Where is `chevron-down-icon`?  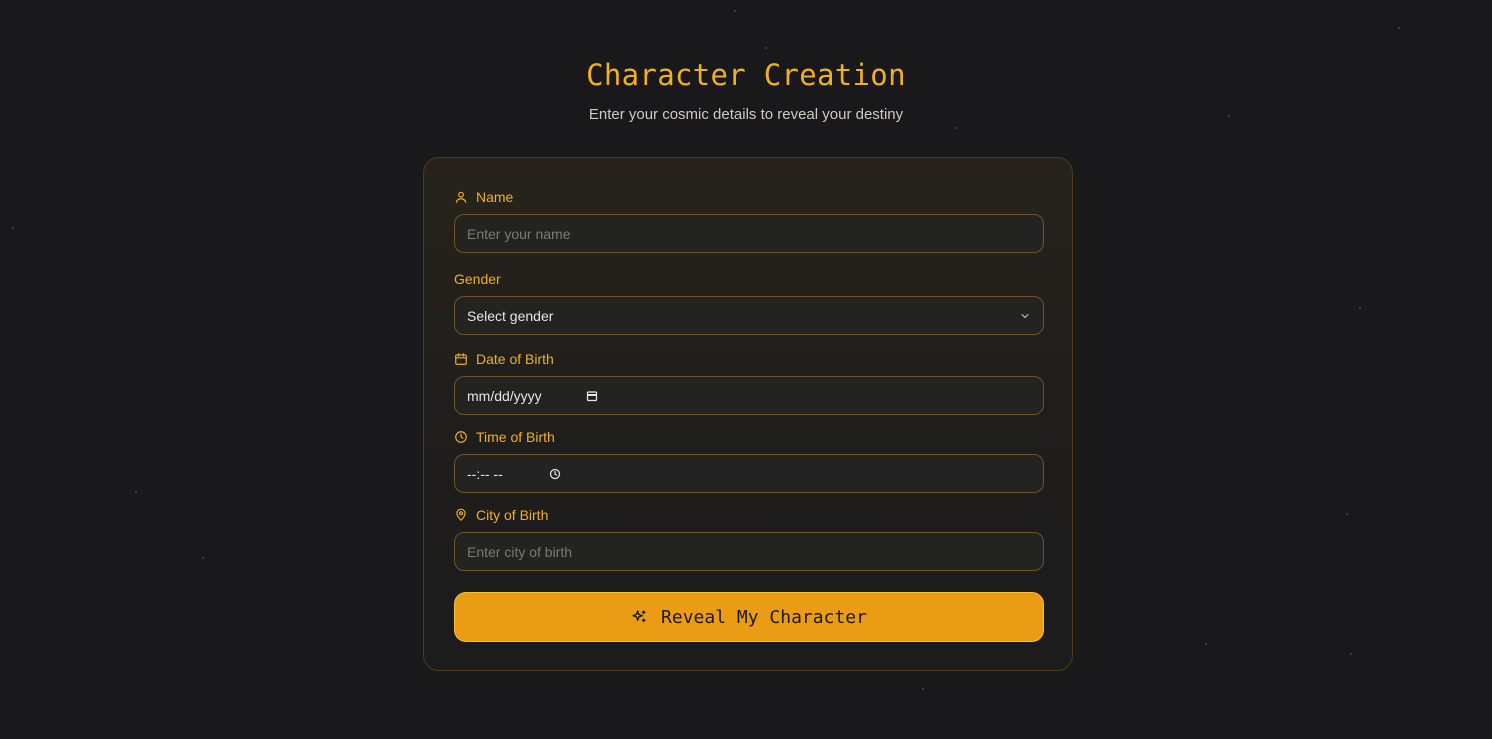 chevron-down-icon is located at coordinates (1025, 315).